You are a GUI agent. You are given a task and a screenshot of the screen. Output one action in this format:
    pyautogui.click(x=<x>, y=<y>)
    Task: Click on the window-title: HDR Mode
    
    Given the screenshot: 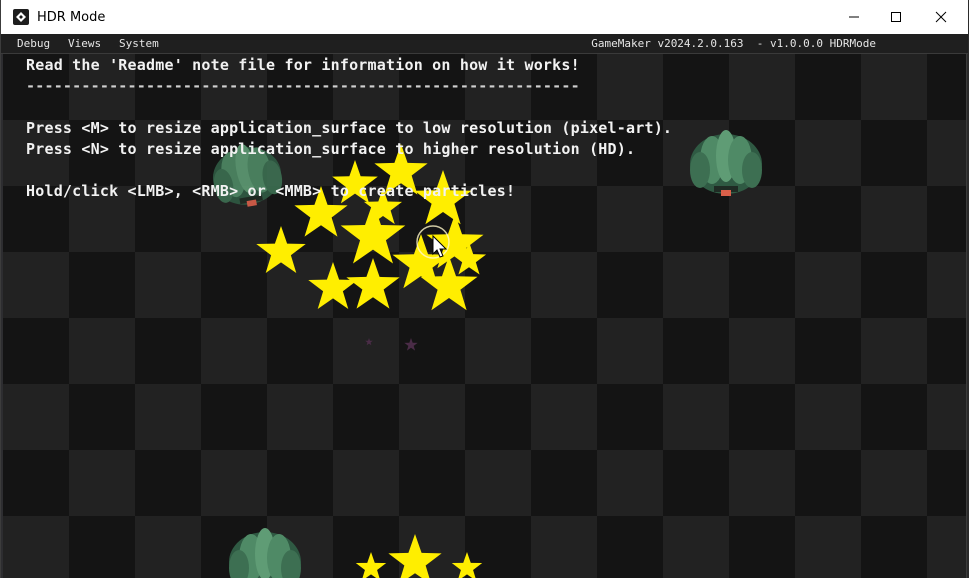 What is the action you would take?
    pyautogui.click(x=71, y=17)
    